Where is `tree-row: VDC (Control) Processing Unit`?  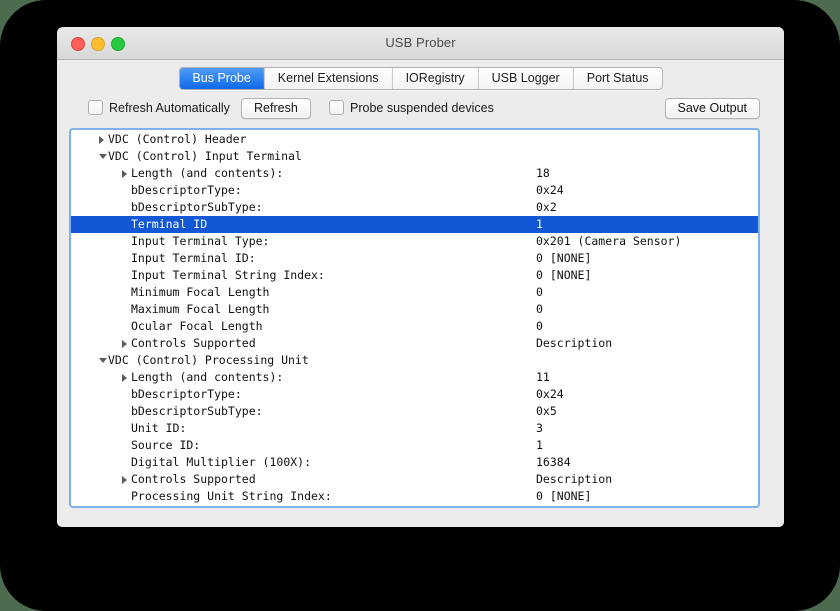
tree-row: VDC (Control) Processing Unit is located at coordinates (414, 360).